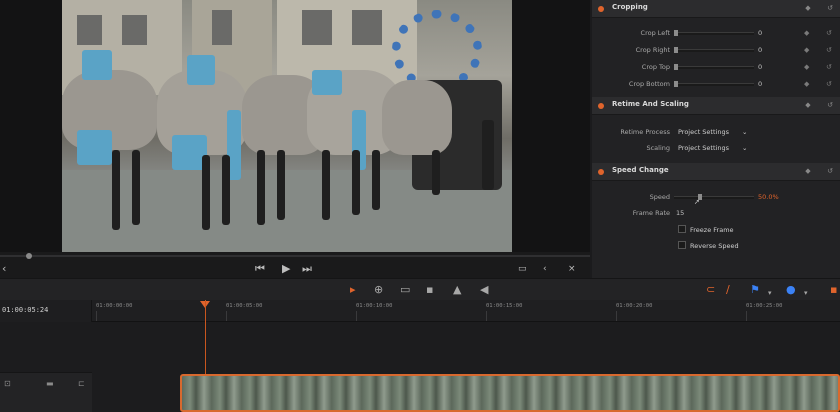  I want to click on retime-title: Retime And Scaling, so click(650, 104).